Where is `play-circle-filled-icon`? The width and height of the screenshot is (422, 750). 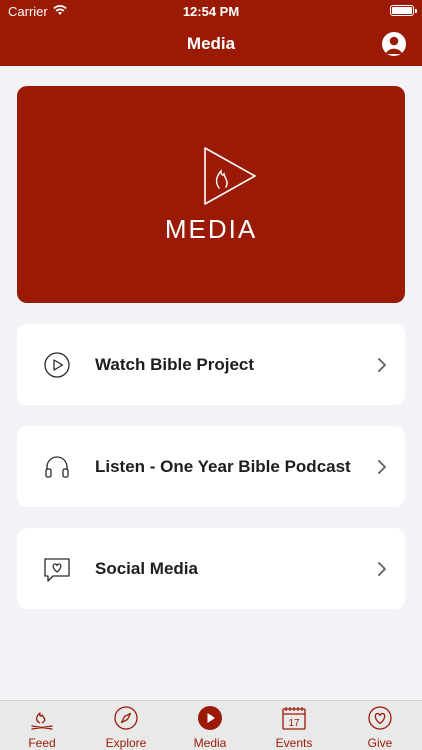 play-circle-filled-icon is located at coordinates (210, 718).